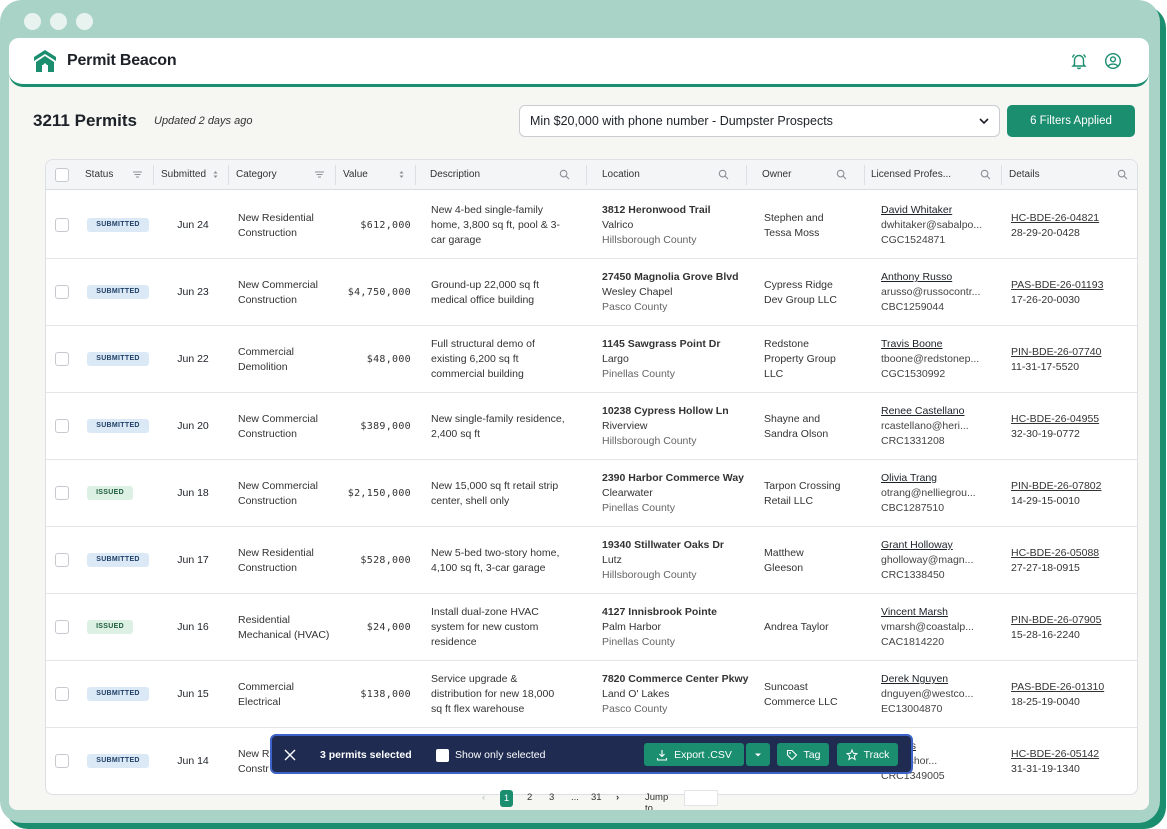  I want to click on contractor-name-link: Olivia Trang, so click(941, 478).